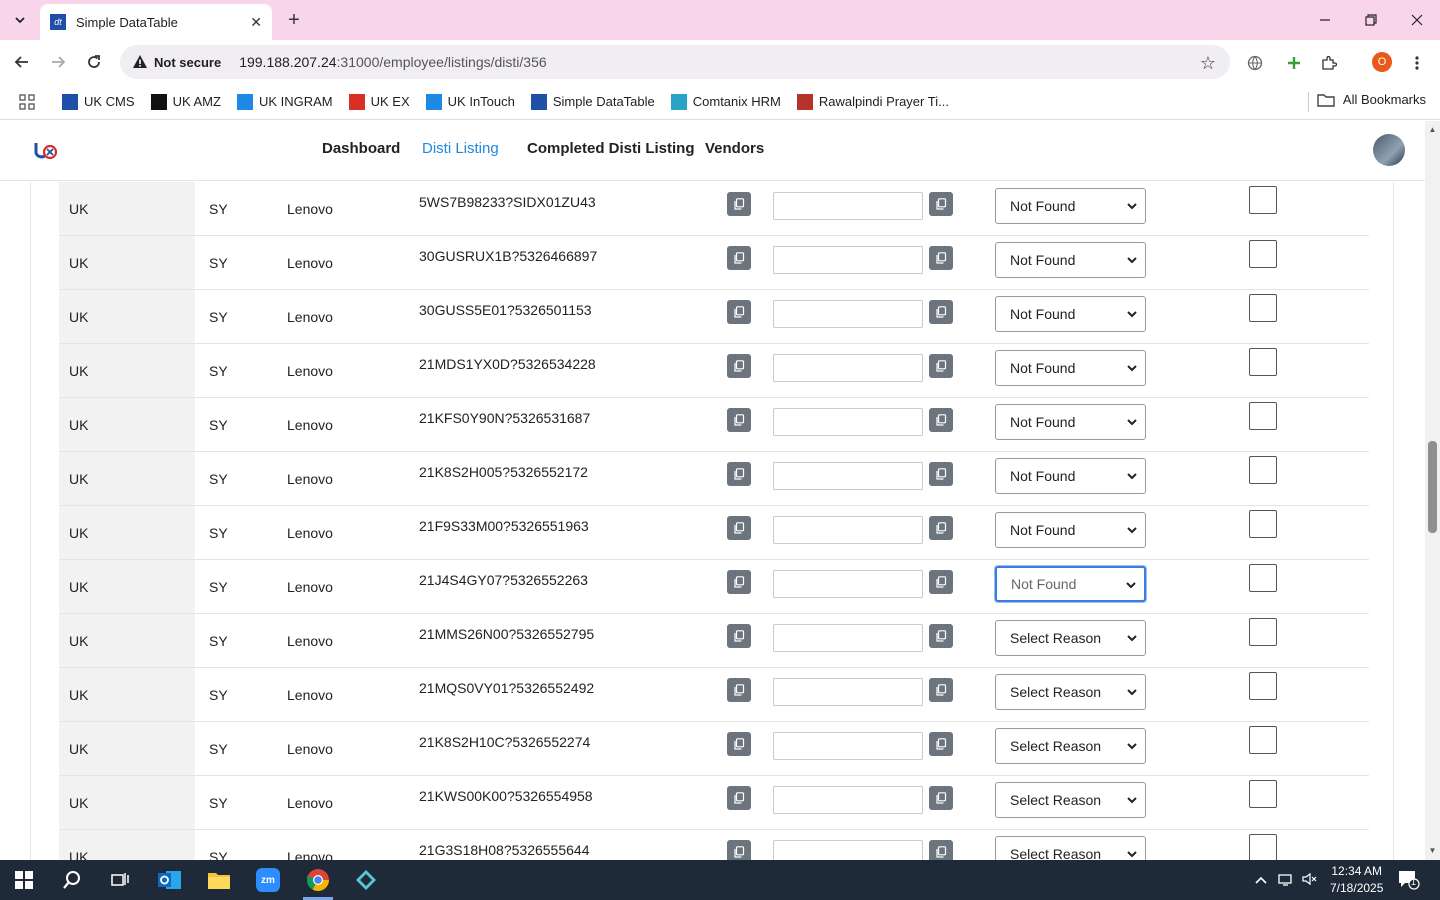 The width and height of the screenshot is (1440, 900). Describe the element at coordinates (98, 101) in the screenshot. I see `bookmark-item: UK CMS` at that location.